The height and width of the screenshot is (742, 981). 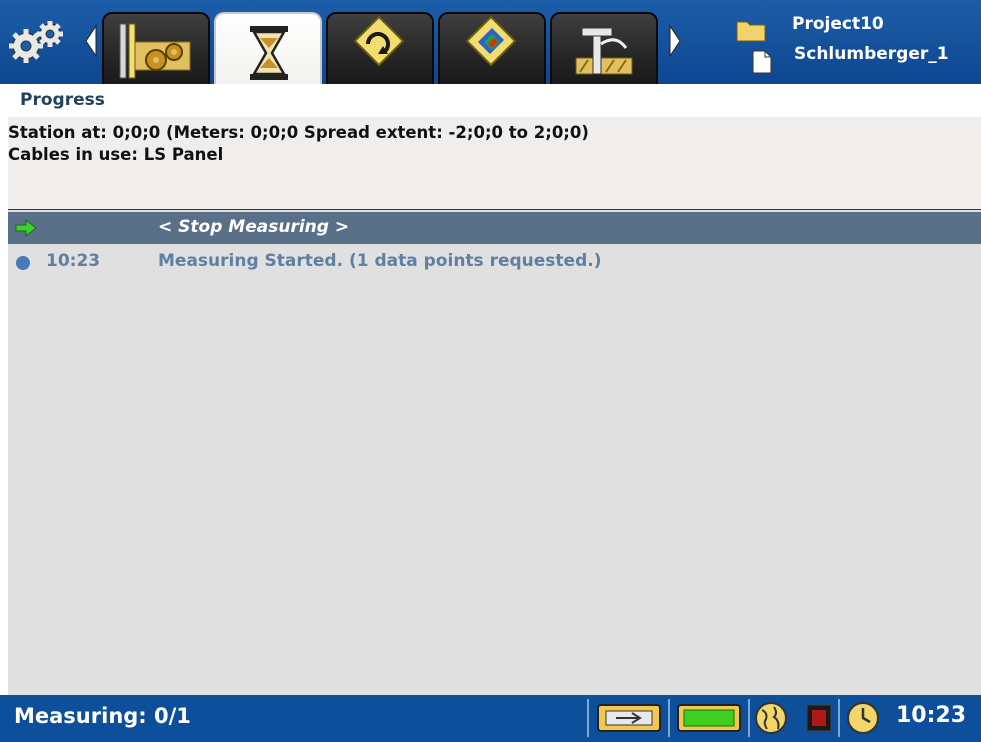 I want to click on battery-icon, so click(x=709, y=718).